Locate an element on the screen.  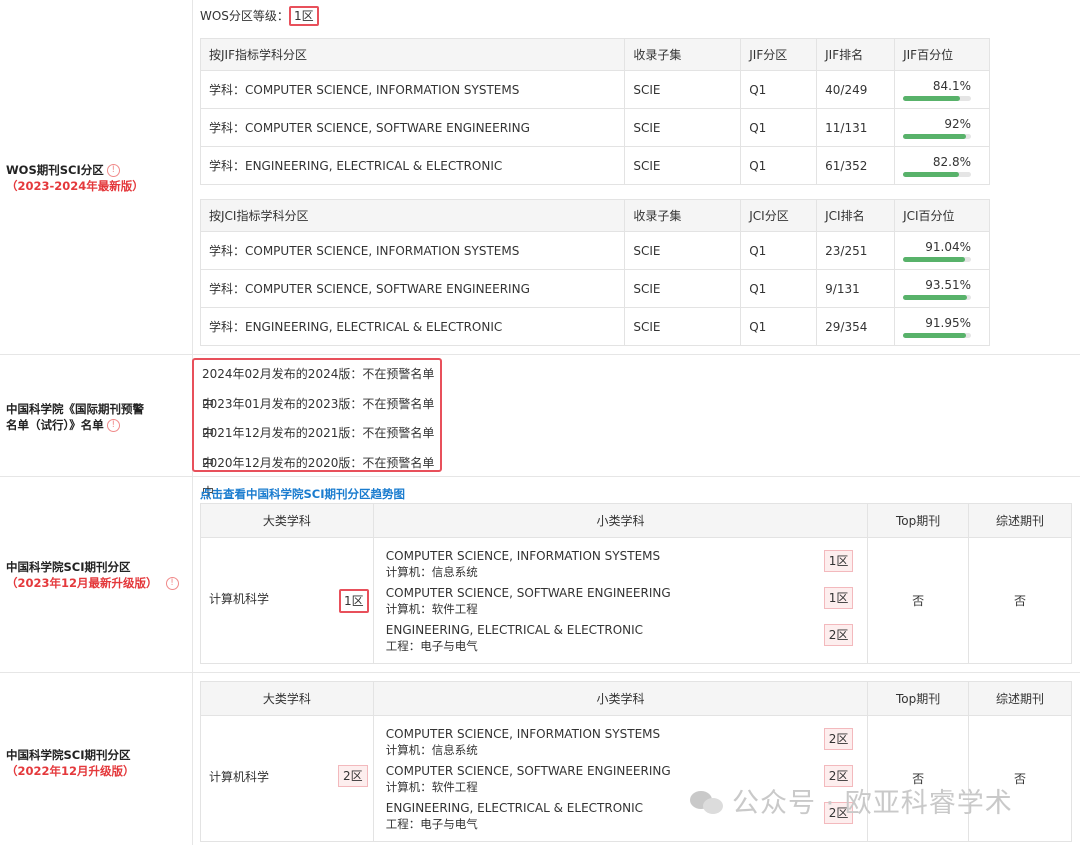
cas-2023-label: 中国科学院SCI期刊分区 （2023年12月最新升级版）! is located at coordinates (92, 575).